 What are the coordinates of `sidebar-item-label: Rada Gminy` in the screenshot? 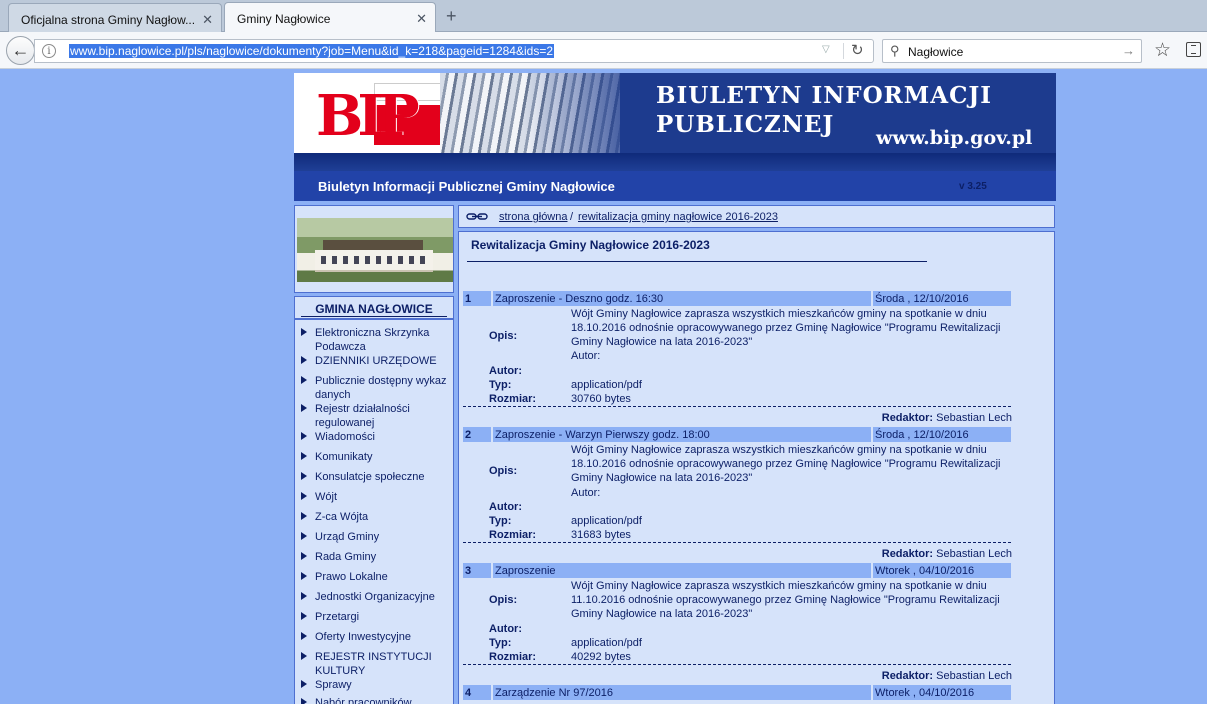 It's located at (382, 557).